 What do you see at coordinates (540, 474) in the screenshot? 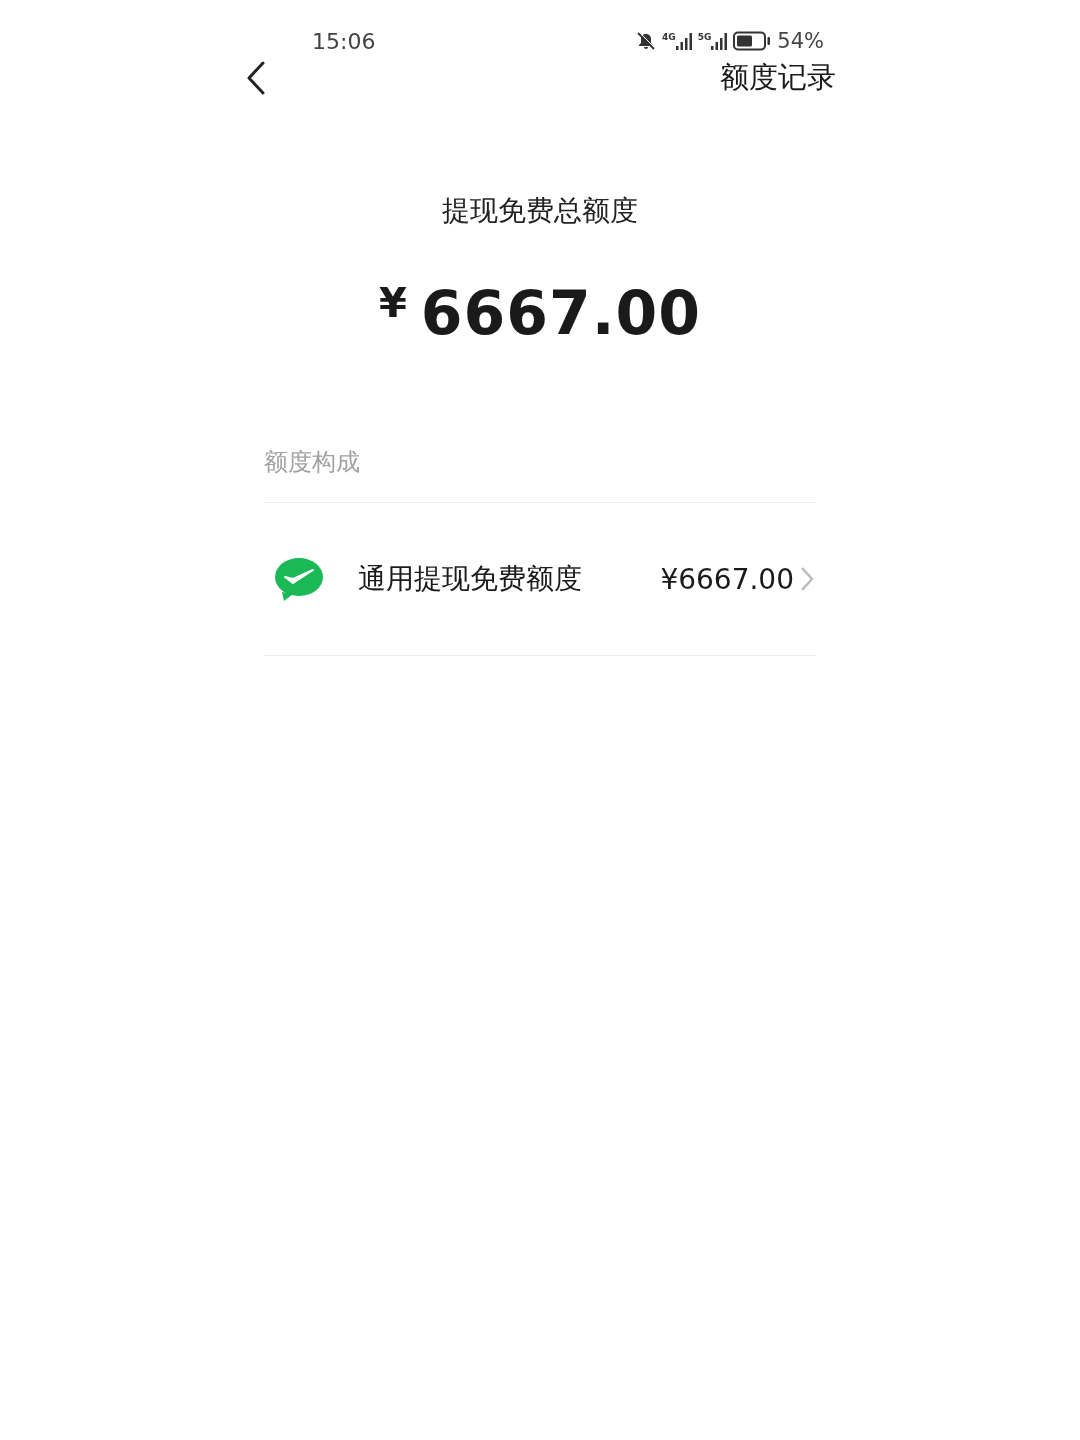
I see `section-title: 额度构成` at bounding box center [540, 474].